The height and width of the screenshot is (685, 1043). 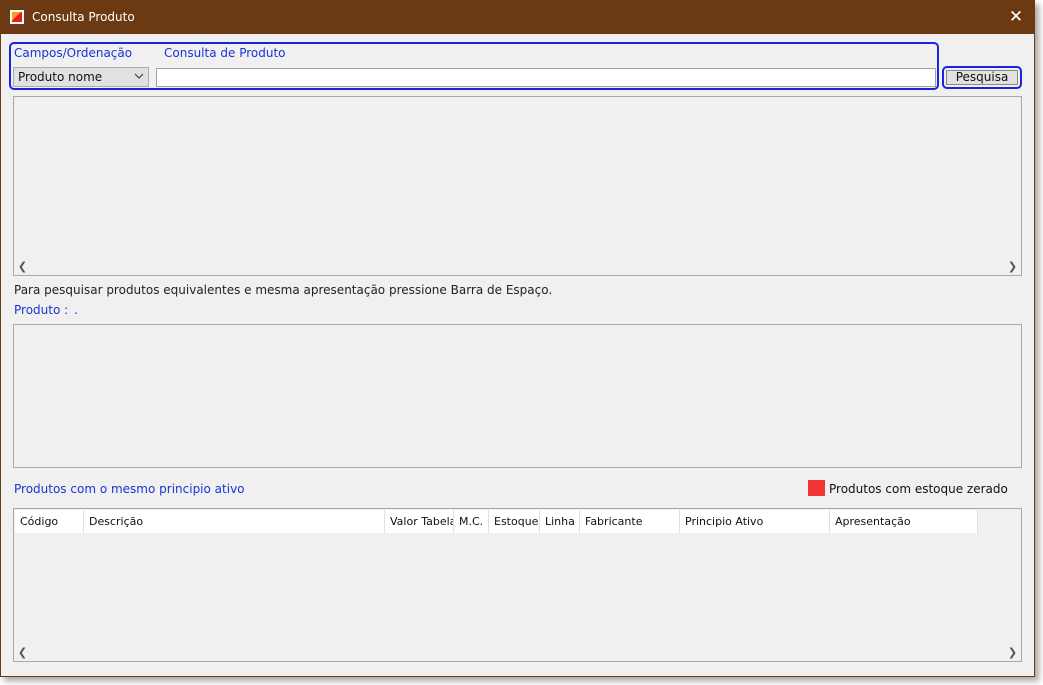 I want to click on chevron-down-icon, so click(x=139, y=76).